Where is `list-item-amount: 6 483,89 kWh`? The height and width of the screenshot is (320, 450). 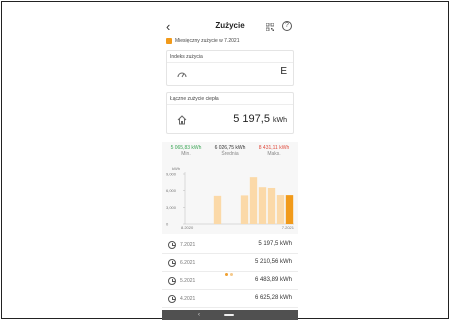
list-item-amount: 6 483,89 kWh is located at coordinates (273, 280).